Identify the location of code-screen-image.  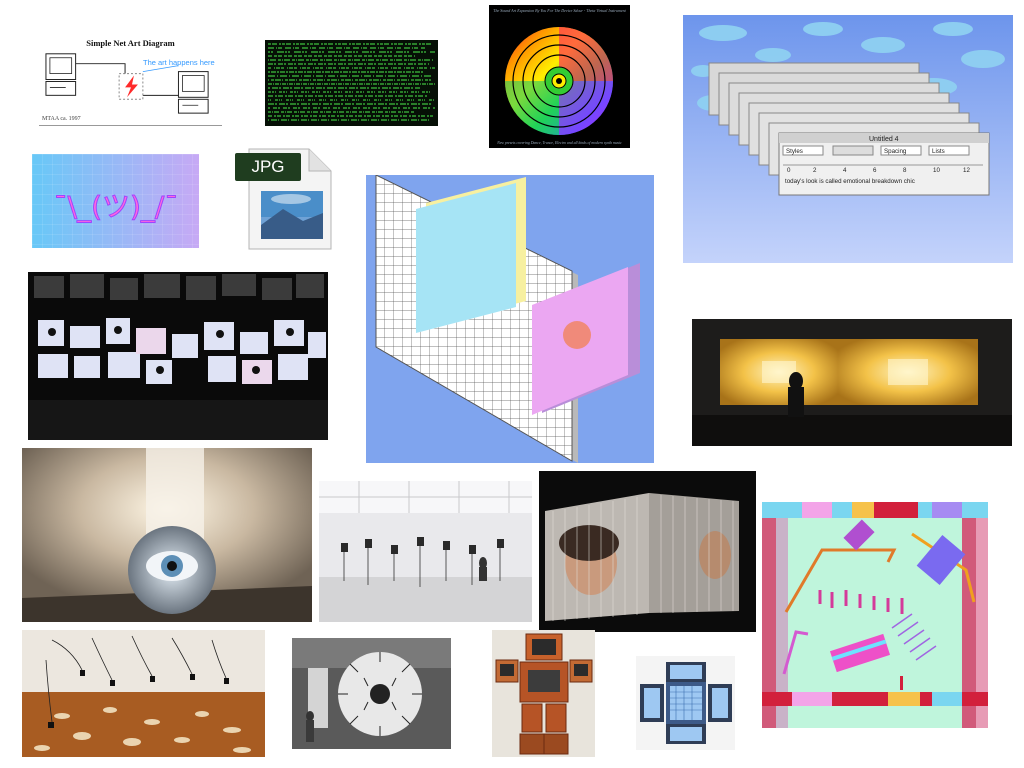
(351, 83).